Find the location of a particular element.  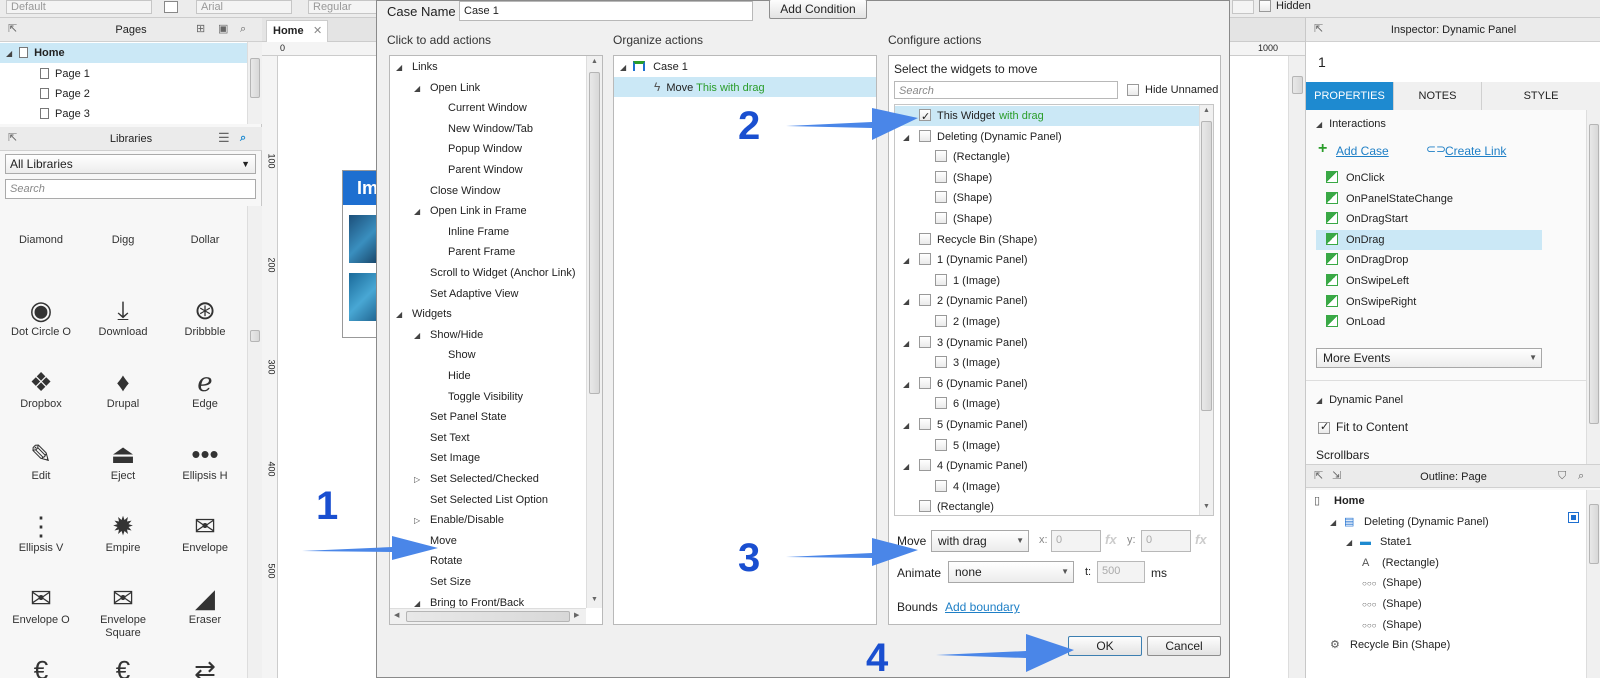

outline-scrollbar is located at coordinates (1593, 584).